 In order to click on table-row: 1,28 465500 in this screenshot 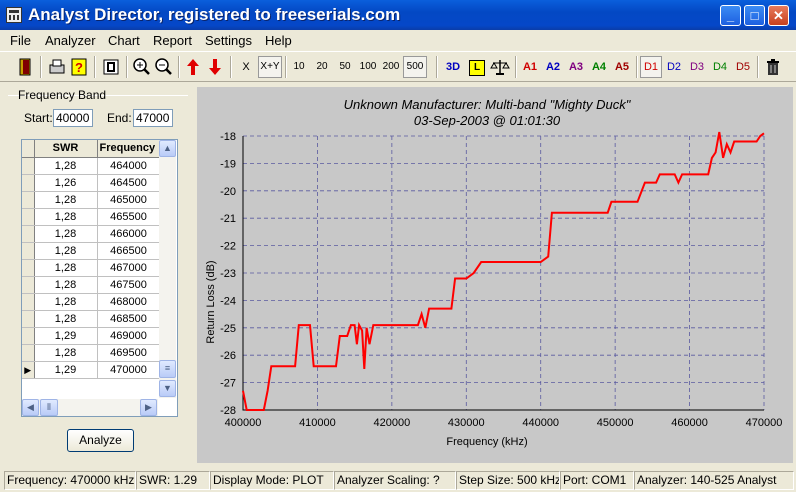, I will do `click(91, 217)`.